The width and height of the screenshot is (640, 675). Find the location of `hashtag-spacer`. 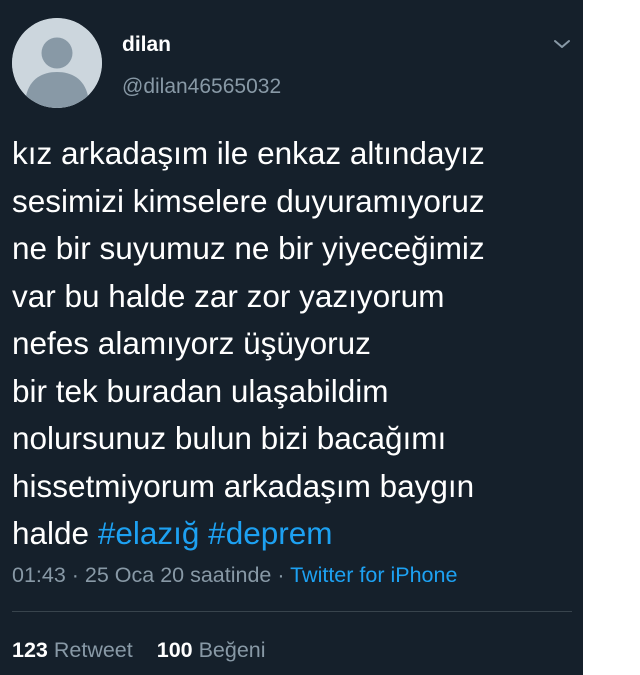

hashtag-spacer is located at coordinates (203, 533).